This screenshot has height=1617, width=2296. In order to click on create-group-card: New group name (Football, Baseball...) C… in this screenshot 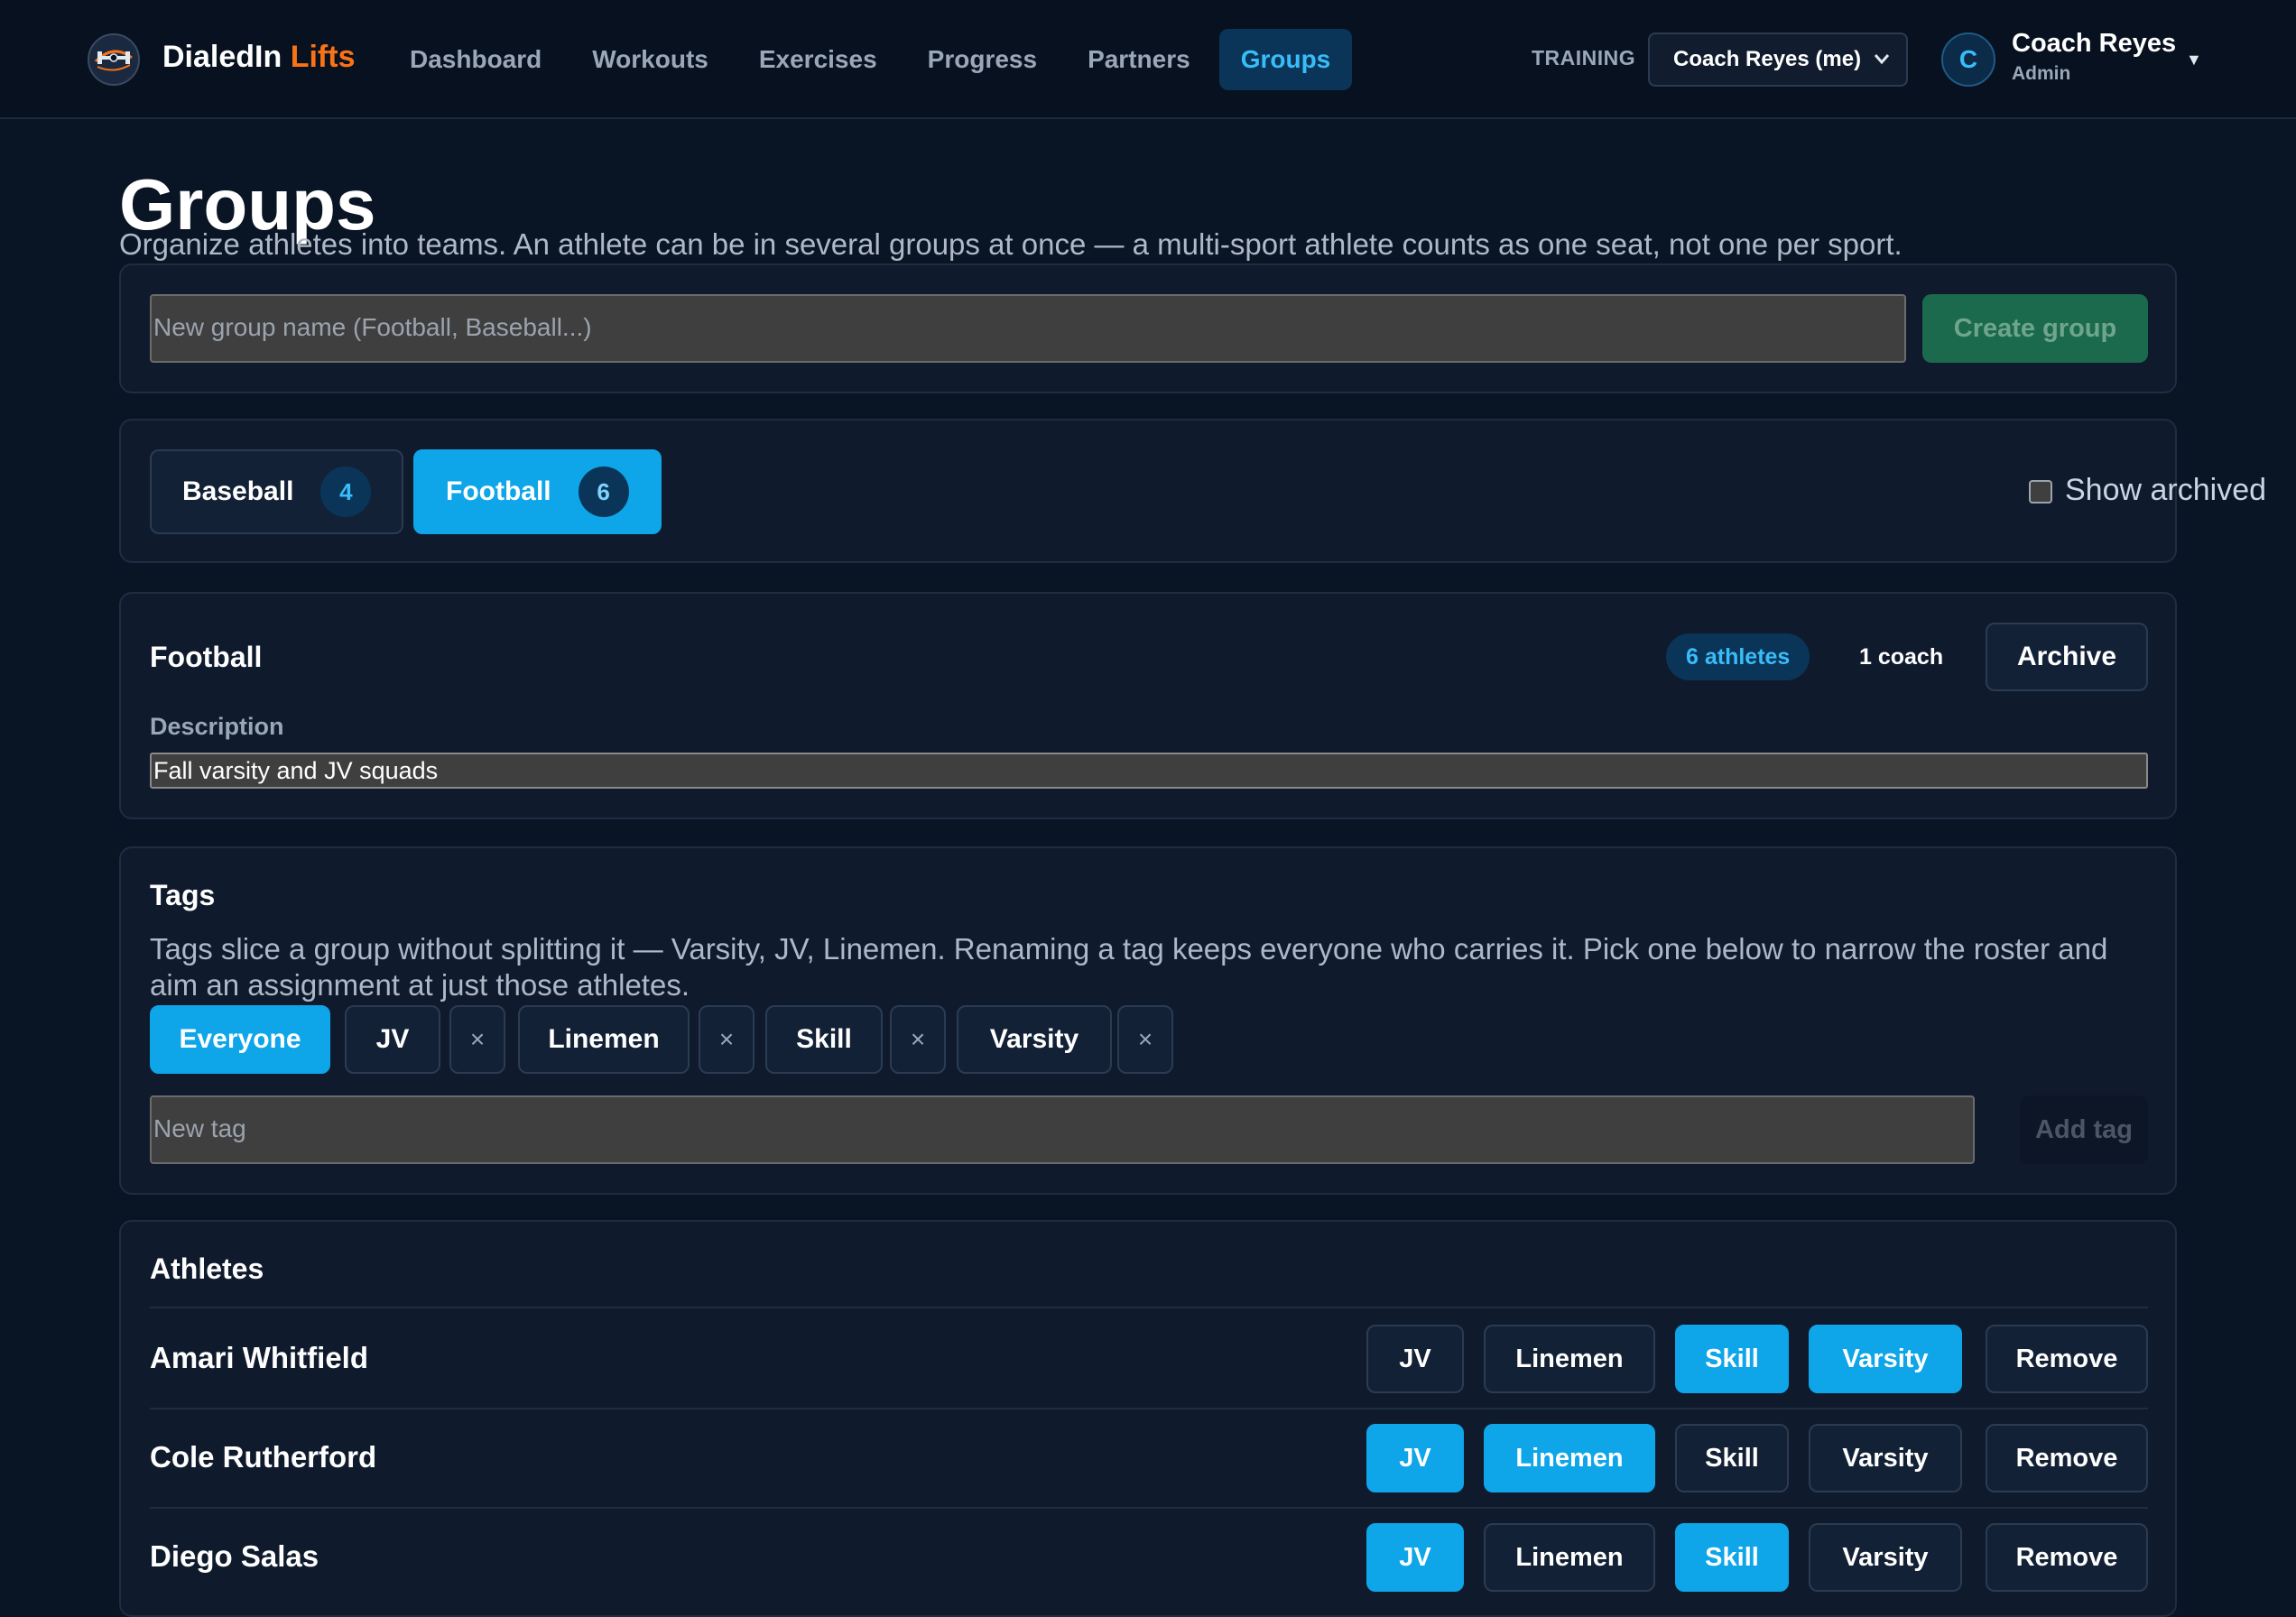, I will do `click(1148, 328)`.